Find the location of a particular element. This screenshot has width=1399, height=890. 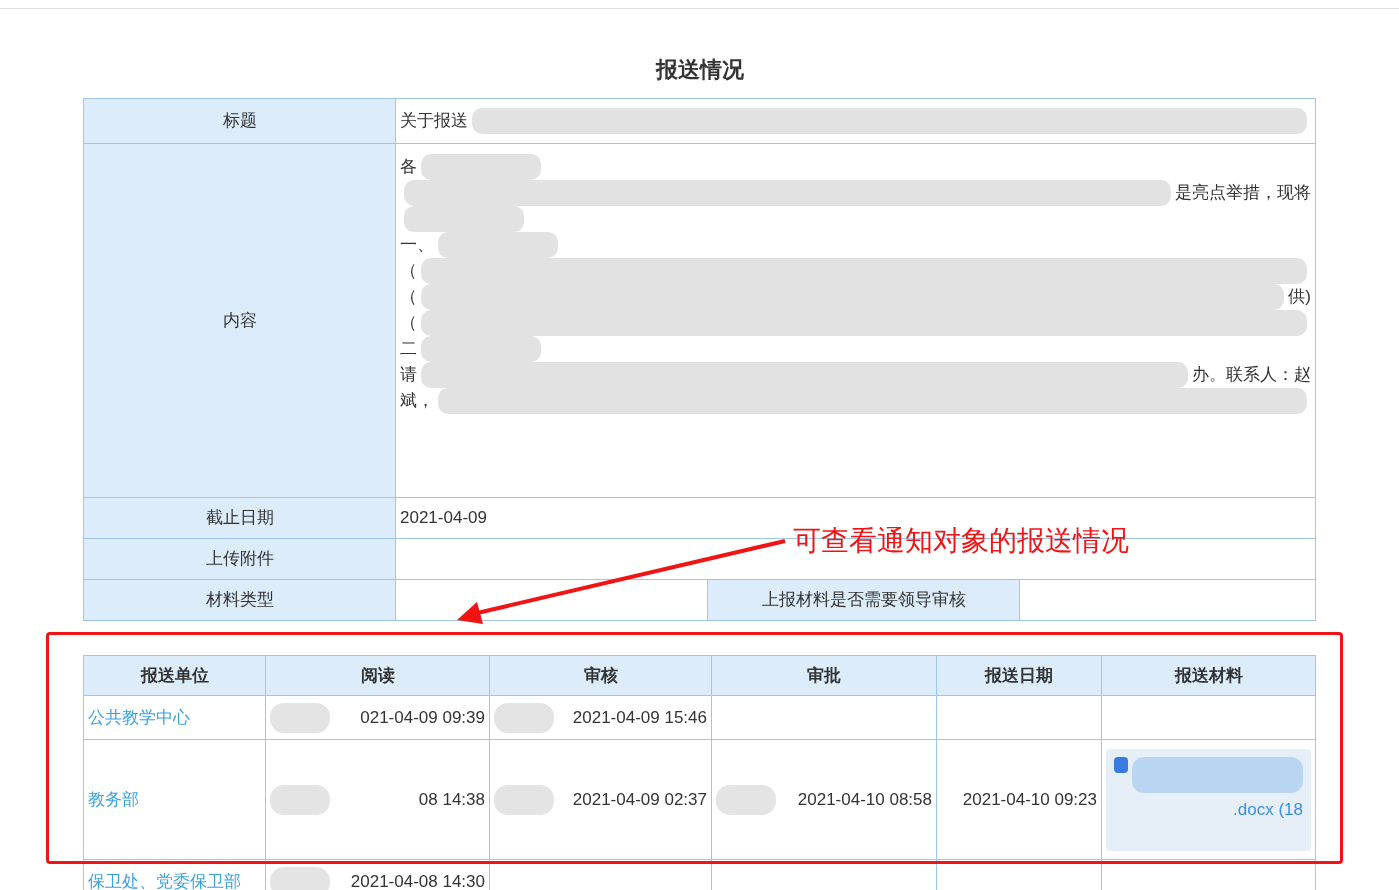

timestamp: 2021-04-10 08:58 is located at coordinates (864, 799).